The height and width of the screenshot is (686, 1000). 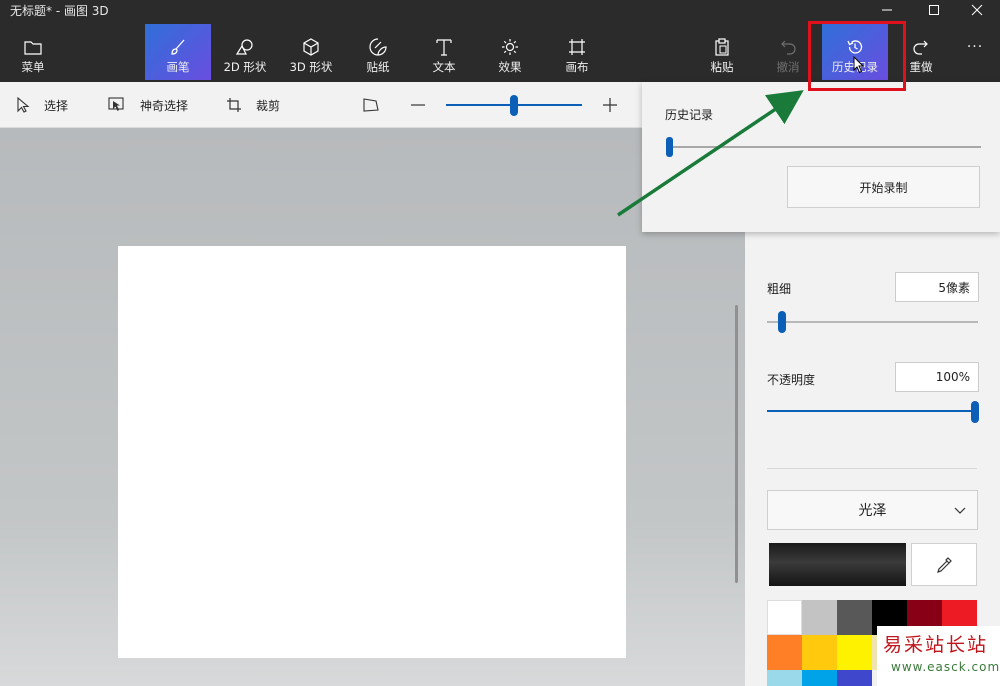 I want to click on paste-label: 粘贴, so click(x=722, y=67).